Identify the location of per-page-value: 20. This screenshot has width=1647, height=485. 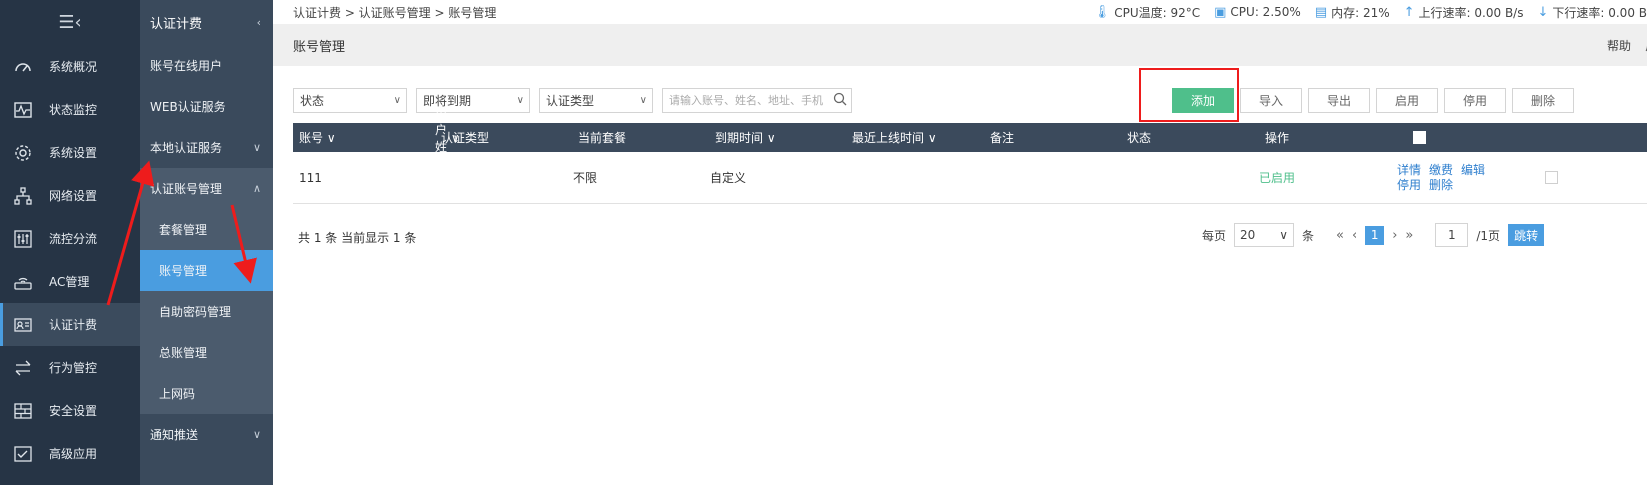
(1248, 235).